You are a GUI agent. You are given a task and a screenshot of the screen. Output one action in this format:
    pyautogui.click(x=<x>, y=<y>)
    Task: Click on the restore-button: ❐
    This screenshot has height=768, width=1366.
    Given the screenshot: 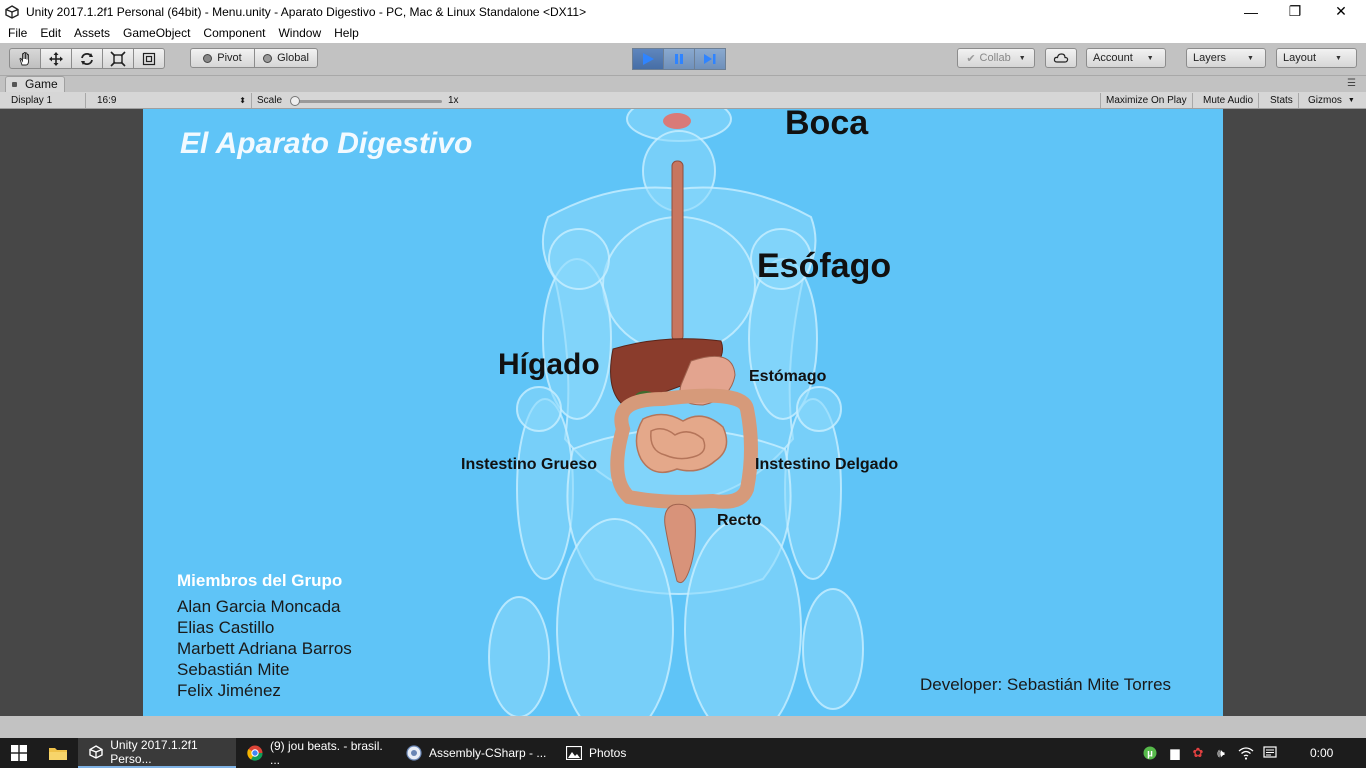 What is the action you would take?
    pyautogui.click(x=1295, y=11)
    